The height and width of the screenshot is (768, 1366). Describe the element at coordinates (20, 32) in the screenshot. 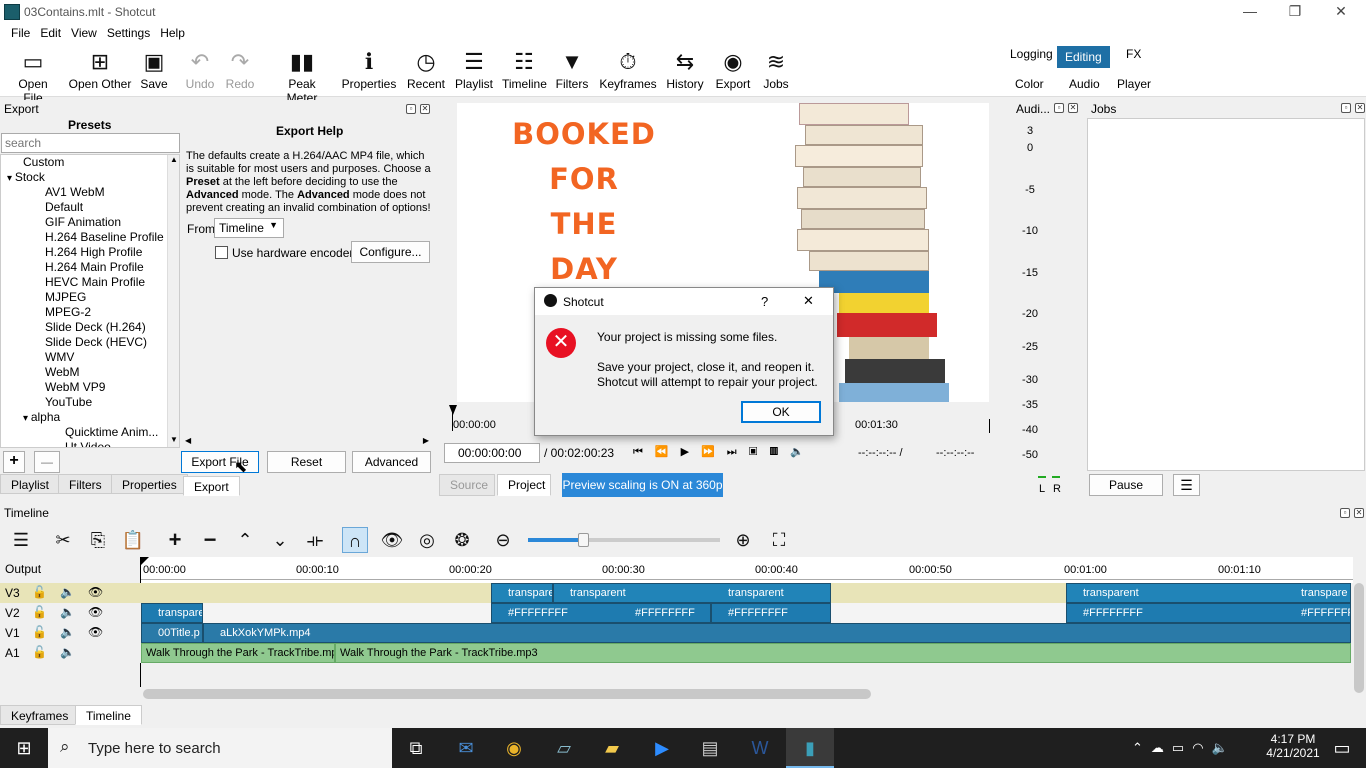

I see `menu-file: File` at that location.